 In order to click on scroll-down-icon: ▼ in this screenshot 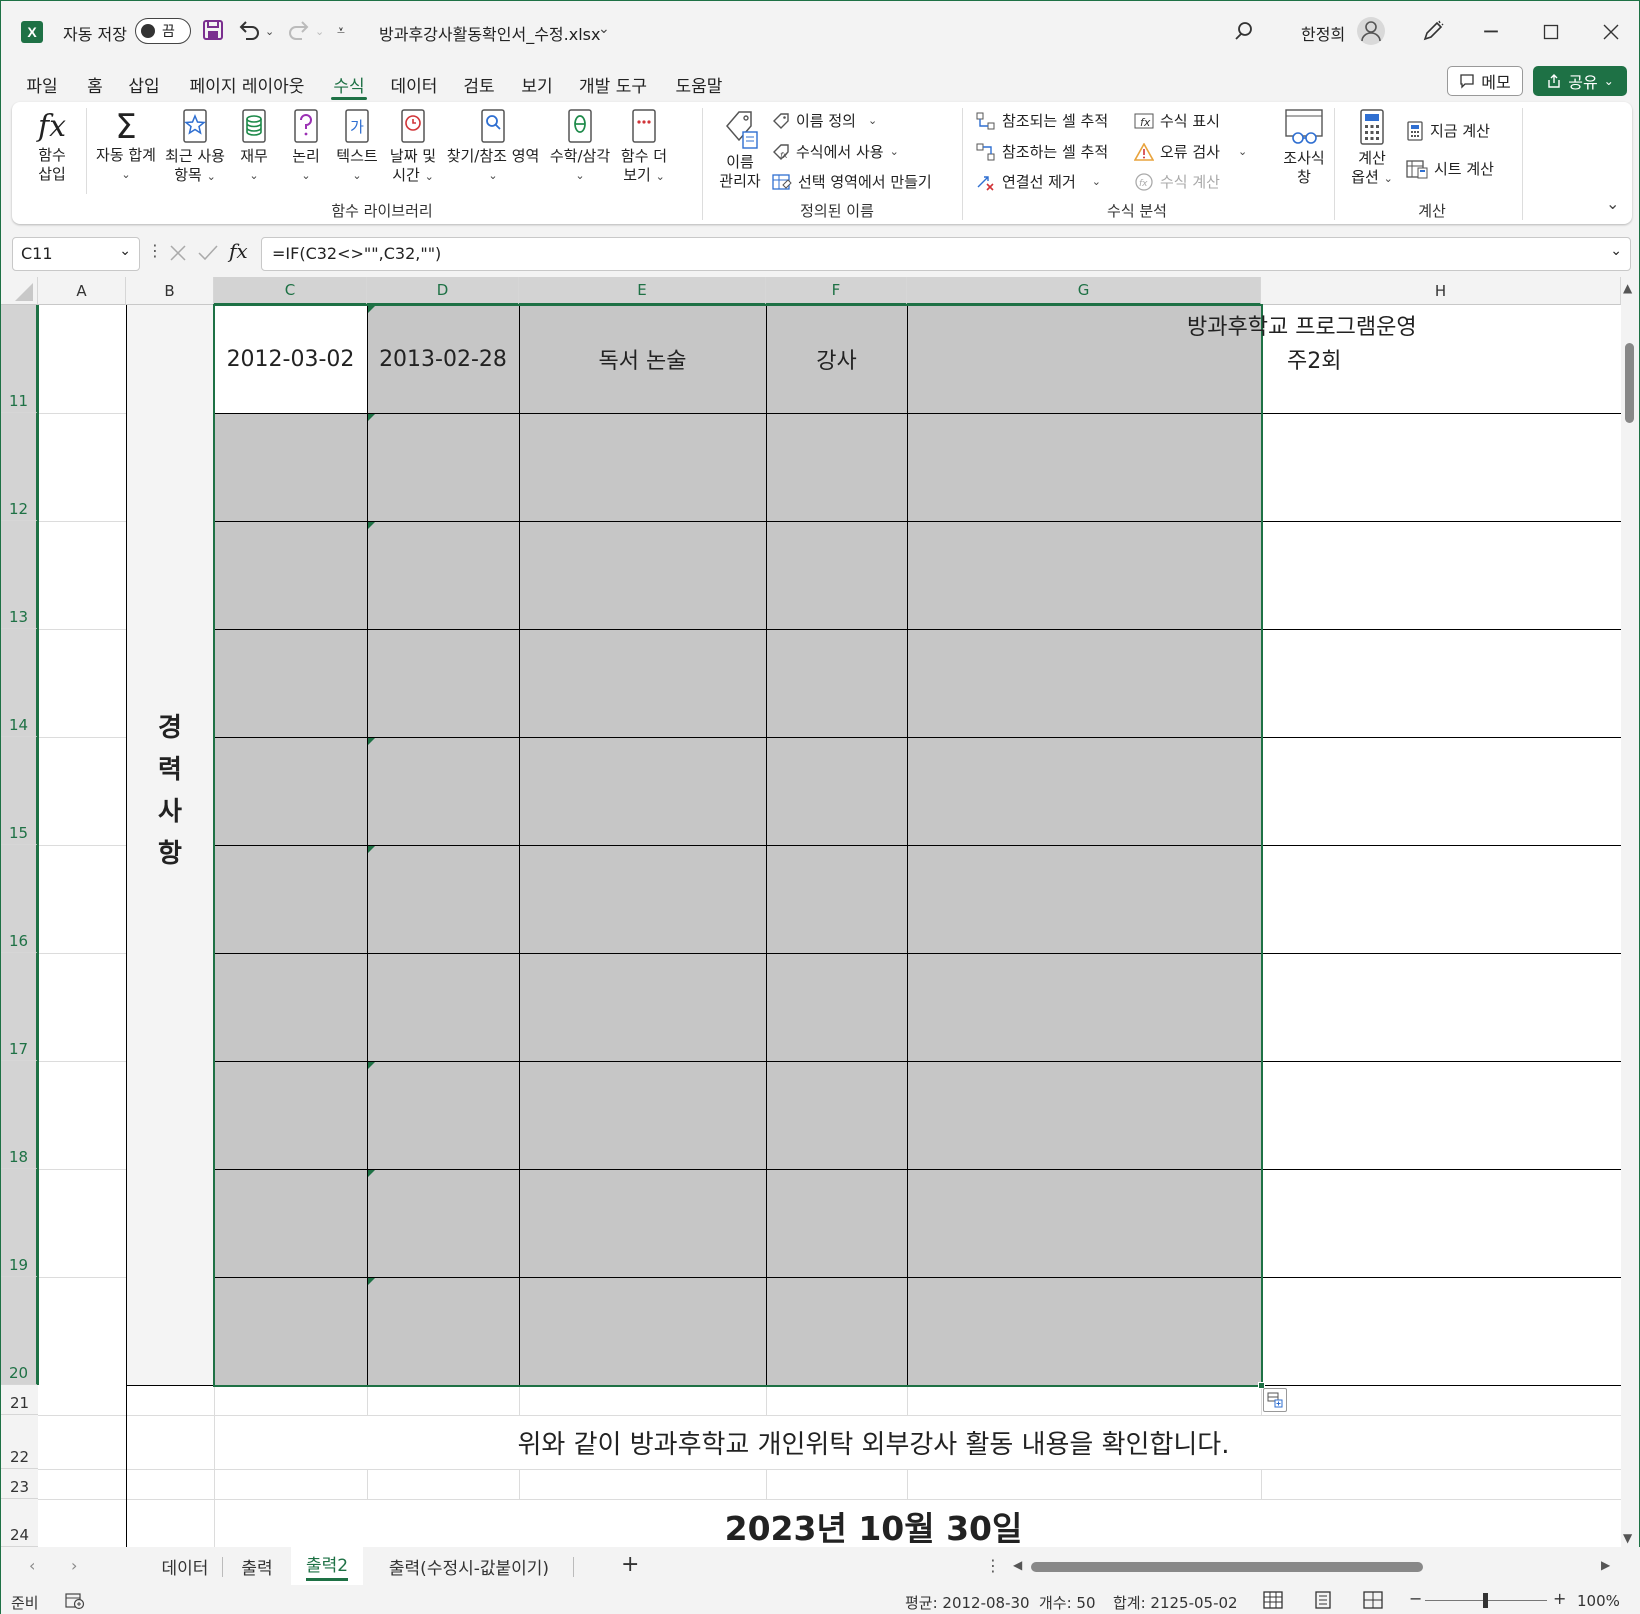, I will do `click(1627, 1538)`.